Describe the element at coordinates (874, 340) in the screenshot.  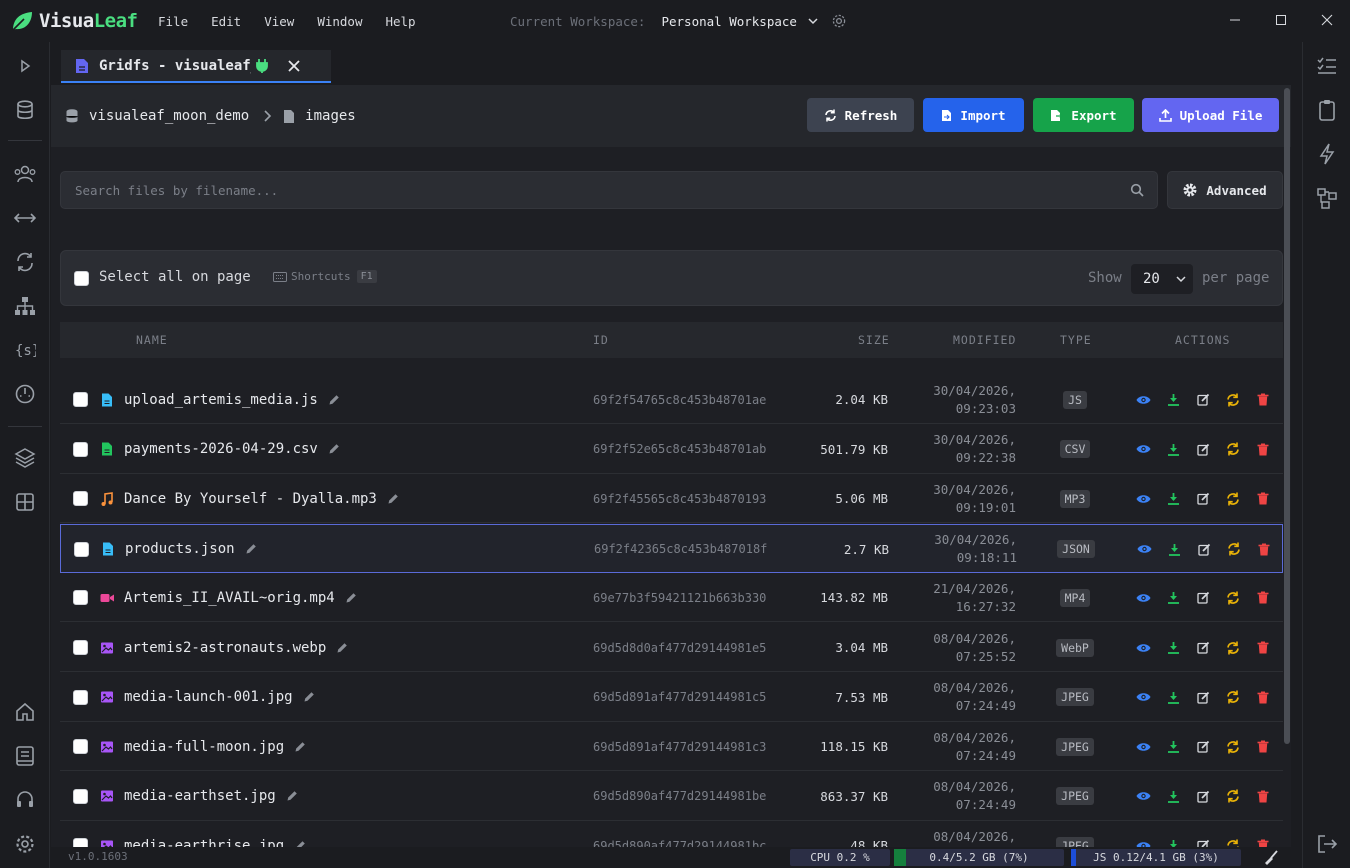
I see `column-size: SIZE` at that location.